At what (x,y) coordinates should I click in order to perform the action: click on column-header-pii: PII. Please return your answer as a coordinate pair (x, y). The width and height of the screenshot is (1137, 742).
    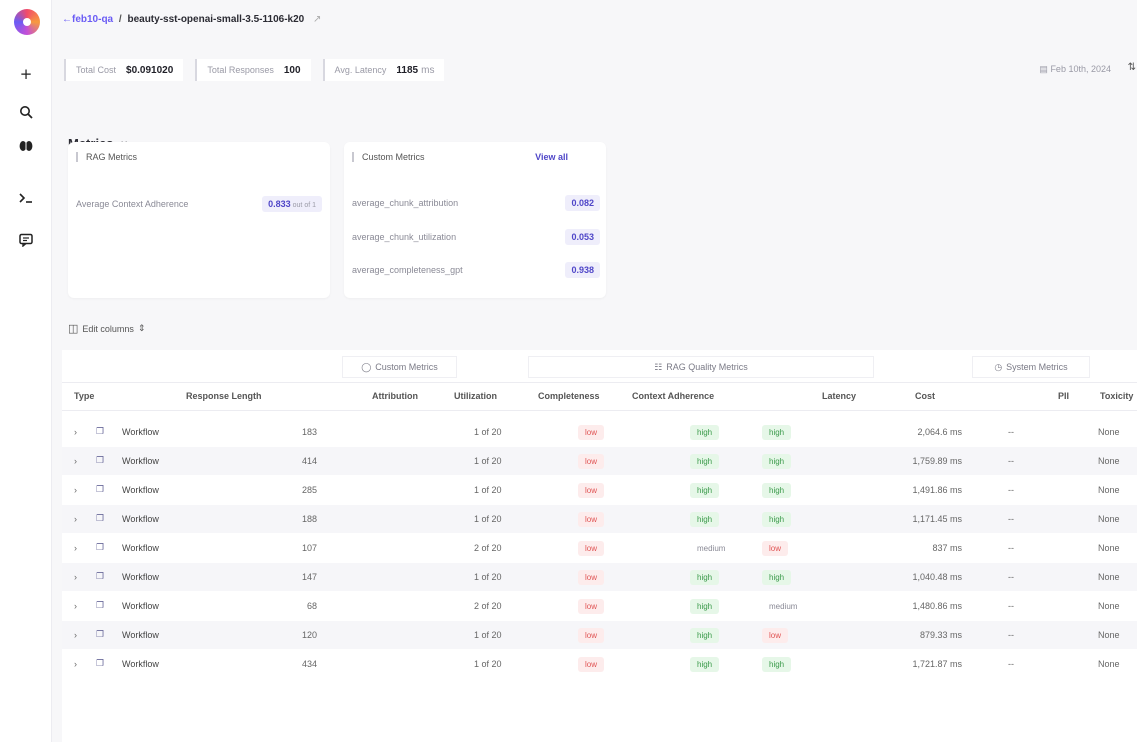
    Looking at the image, I should click on (1063, 396).